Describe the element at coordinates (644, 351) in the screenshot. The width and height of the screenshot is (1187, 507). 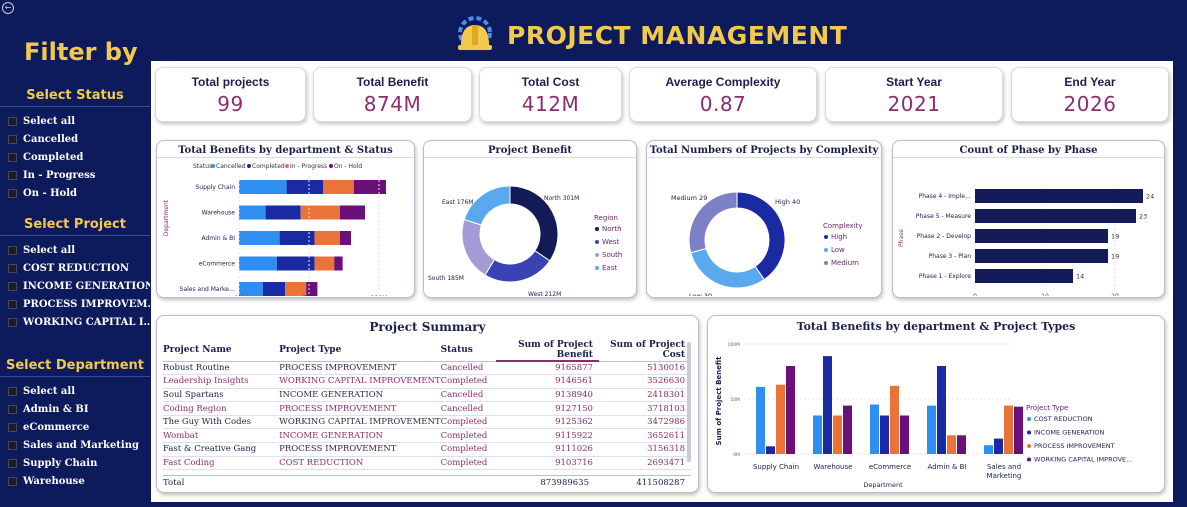
I see `column-header: Sum of Project Cost` at that location.